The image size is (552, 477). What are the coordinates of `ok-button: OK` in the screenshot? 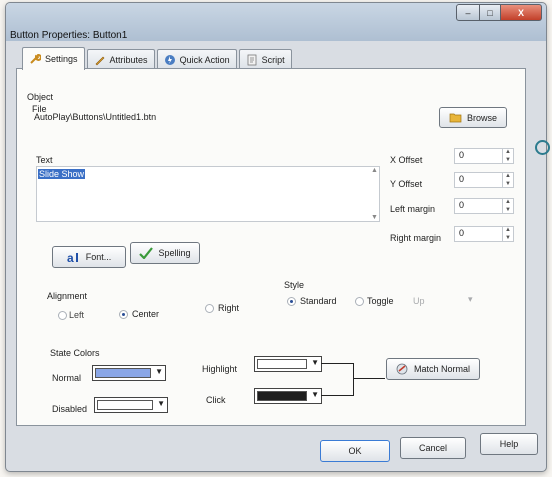 It's located at (355, 451).